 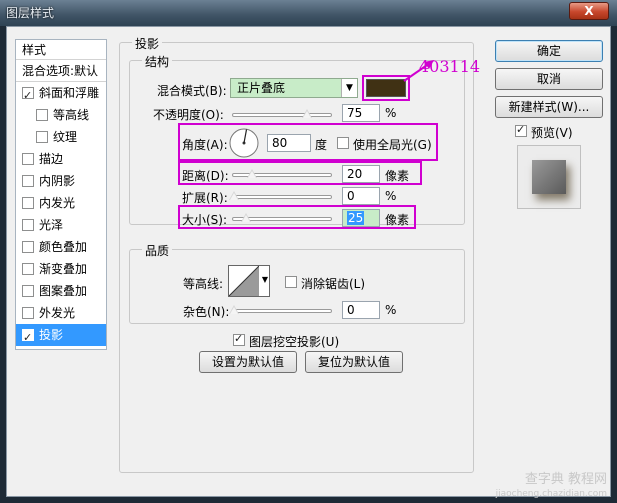 What do you see at coordinates (392, 145) in the screenshot?
I see `global-light-label: 使用全局光(G)` at bounding box center [392, 145].